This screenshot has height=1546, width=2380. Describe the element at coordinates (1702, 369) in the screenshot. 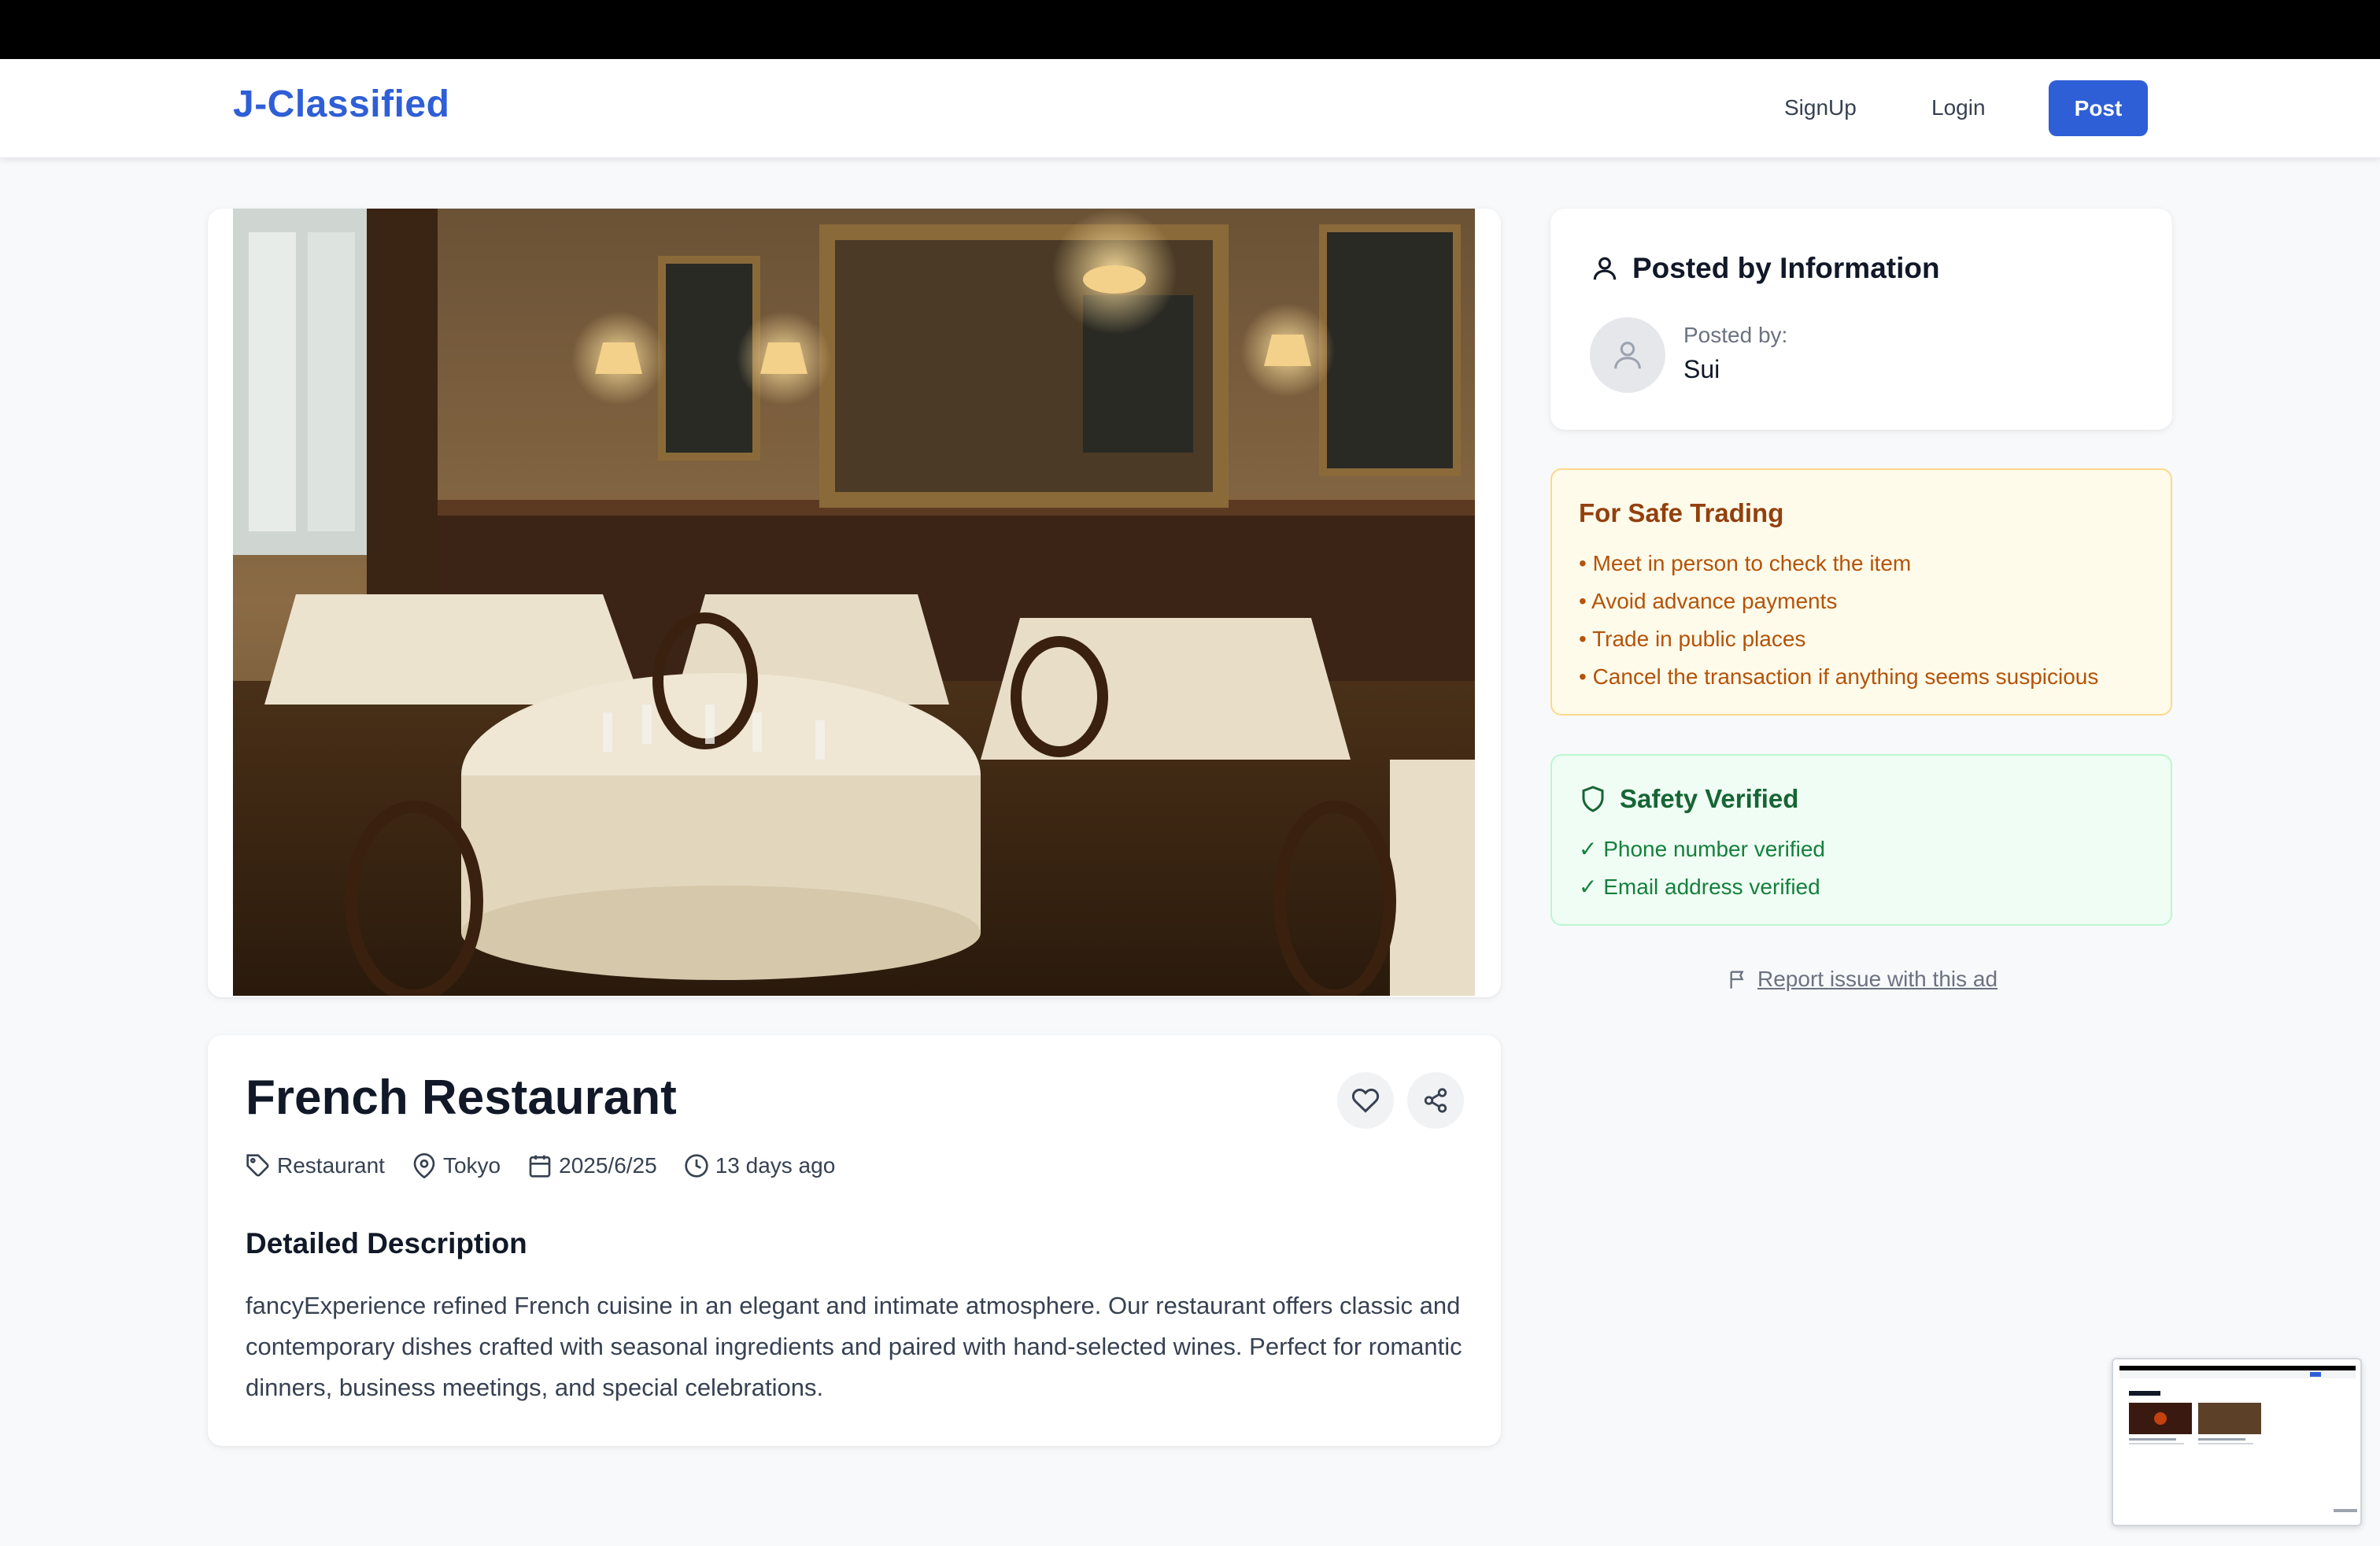

I see `poster-name: Sui` at that location.